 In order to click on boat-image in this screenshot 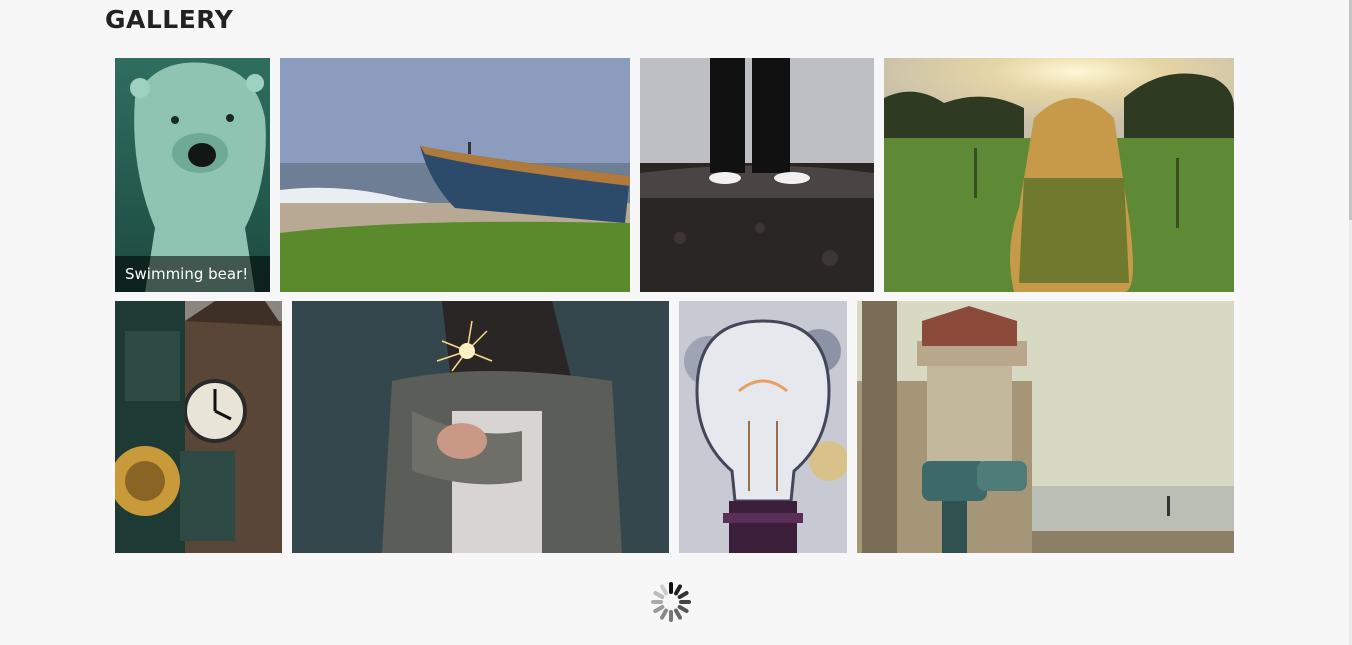, I will do `click(455, 175)`.